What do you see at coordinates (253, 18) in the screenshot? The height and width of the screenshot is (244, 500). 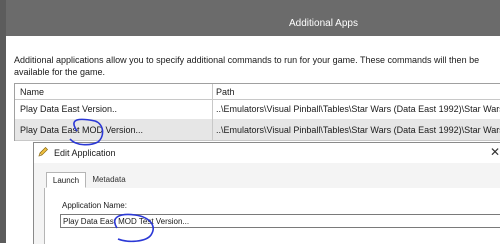 I see `page-header: Additional Apps` at bounding box center [253, 18].